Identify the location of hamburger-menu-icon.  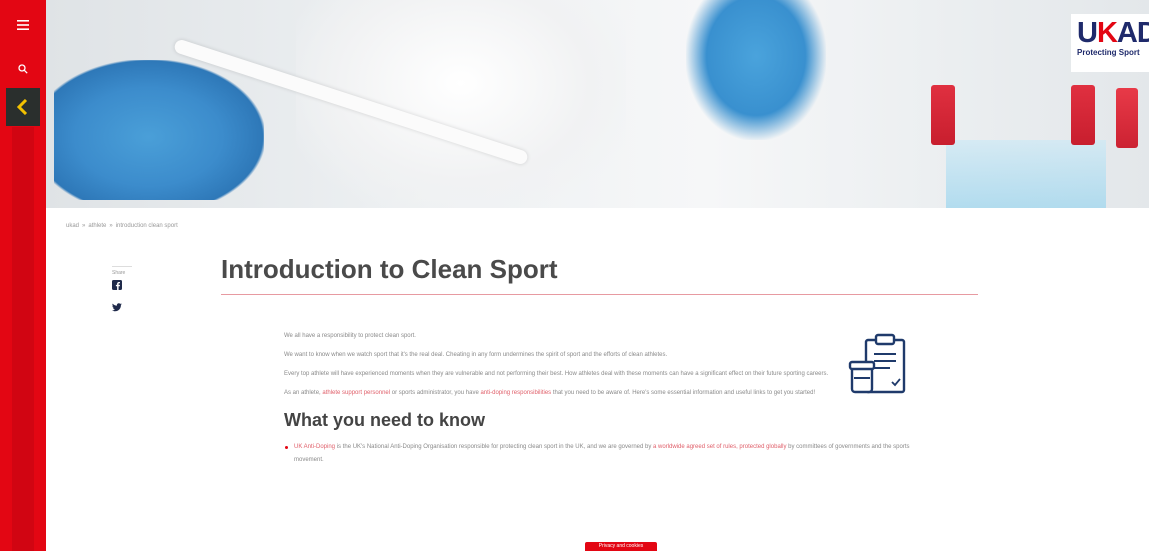
(23, 25).